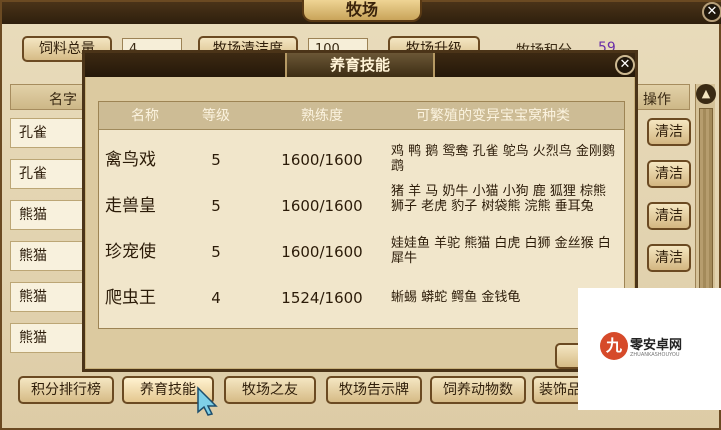  I want to click on skill-row: 爬虫王 4 1524/1600 蜥蜴 蟒蛇 鳄鱼 金钱龟, so click(361, 298).